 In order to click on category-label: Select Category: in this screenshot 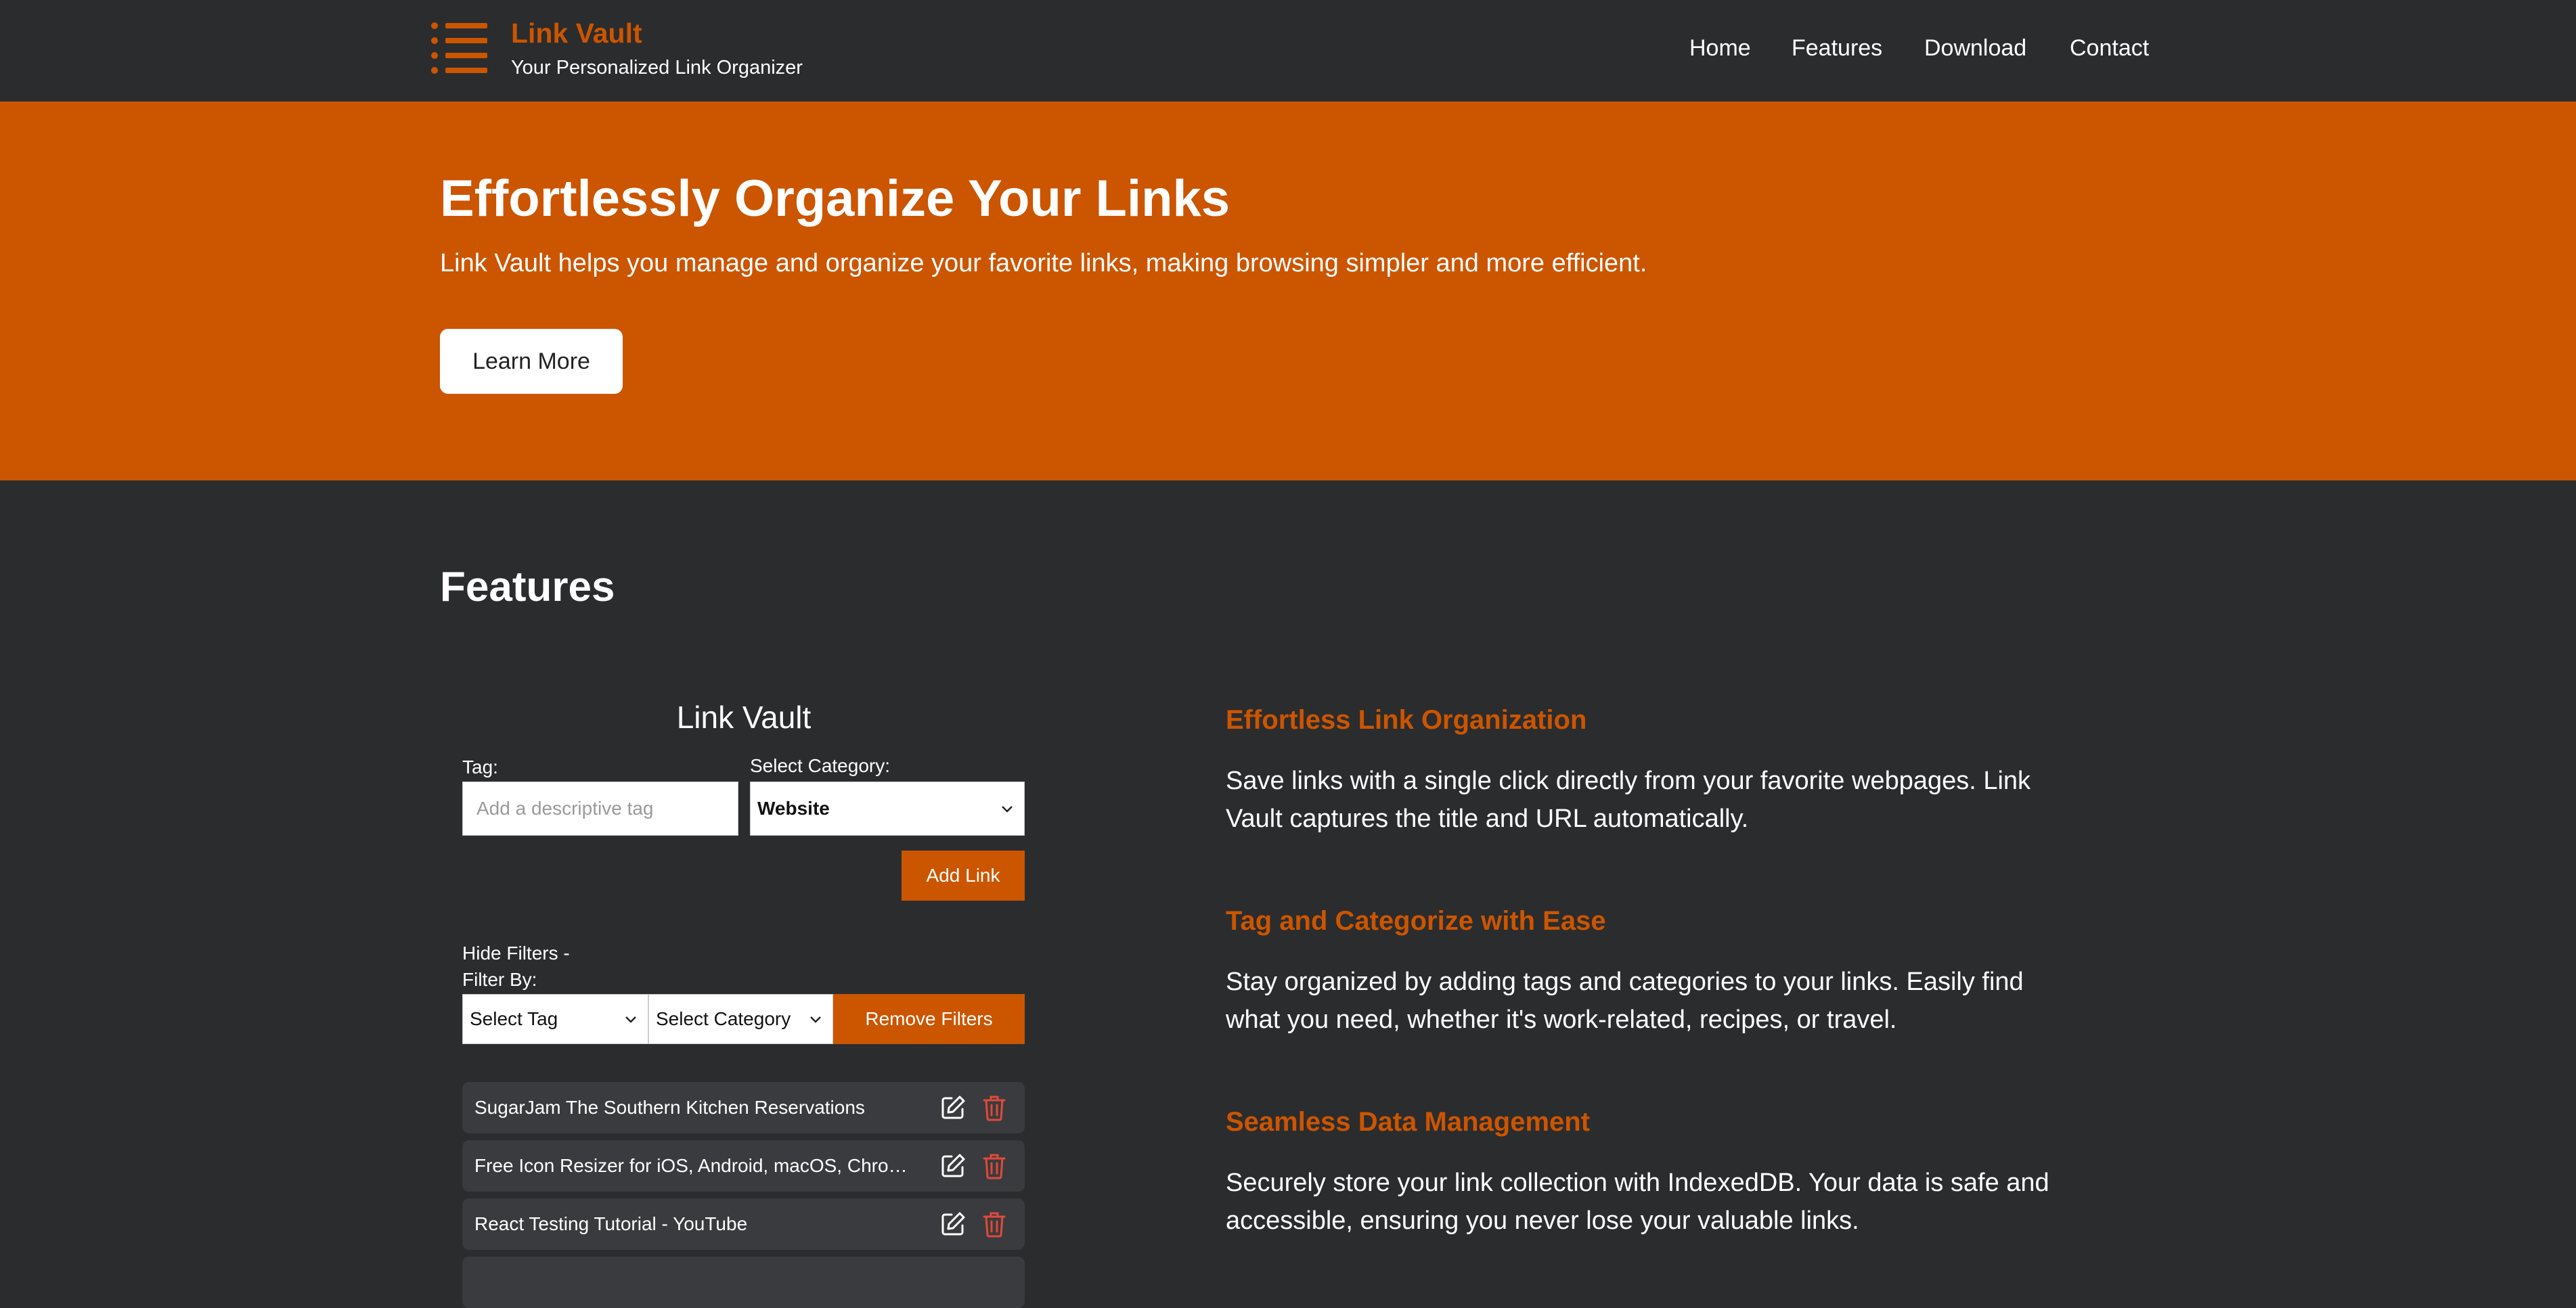, I will do `click(820, 765)`.